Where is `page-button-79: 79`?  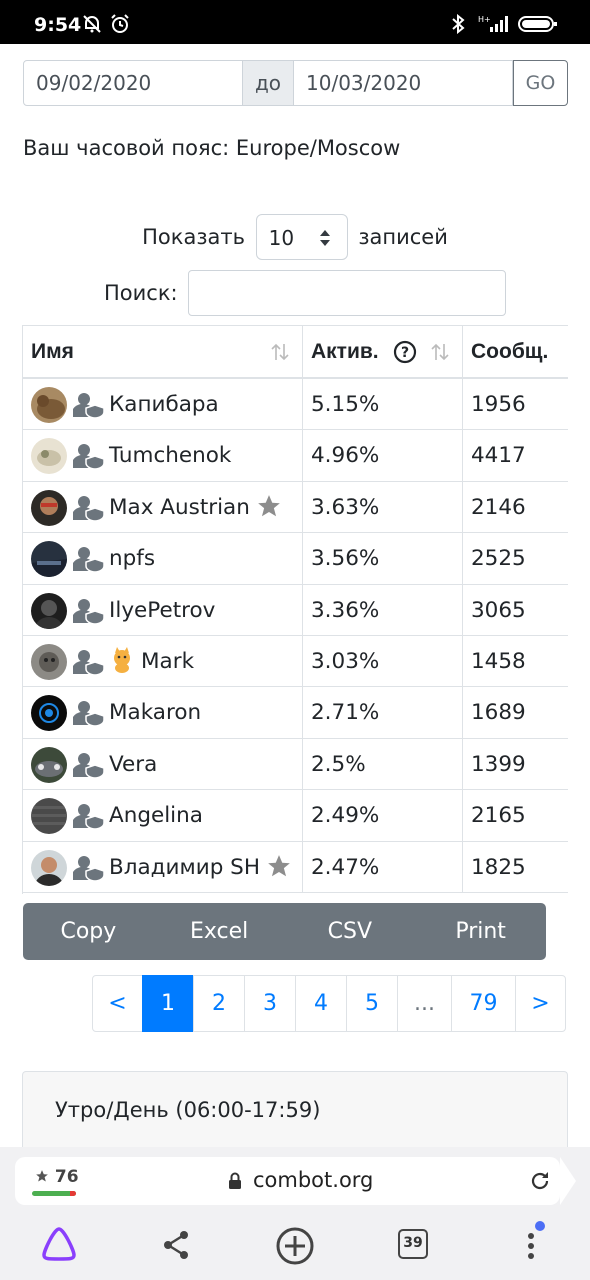
page-button-79: 79 is located at coordinates (483, 1003).